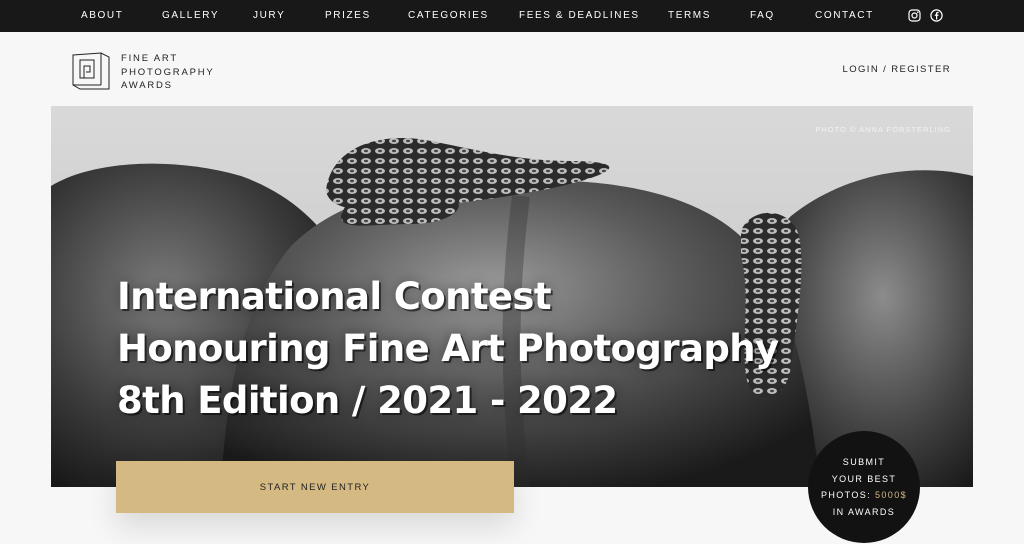  Describe the element at coordinates (579, 16) in the screenshot. I see `nav-fees-deadlines: FEES & DEADLINES` at that location.